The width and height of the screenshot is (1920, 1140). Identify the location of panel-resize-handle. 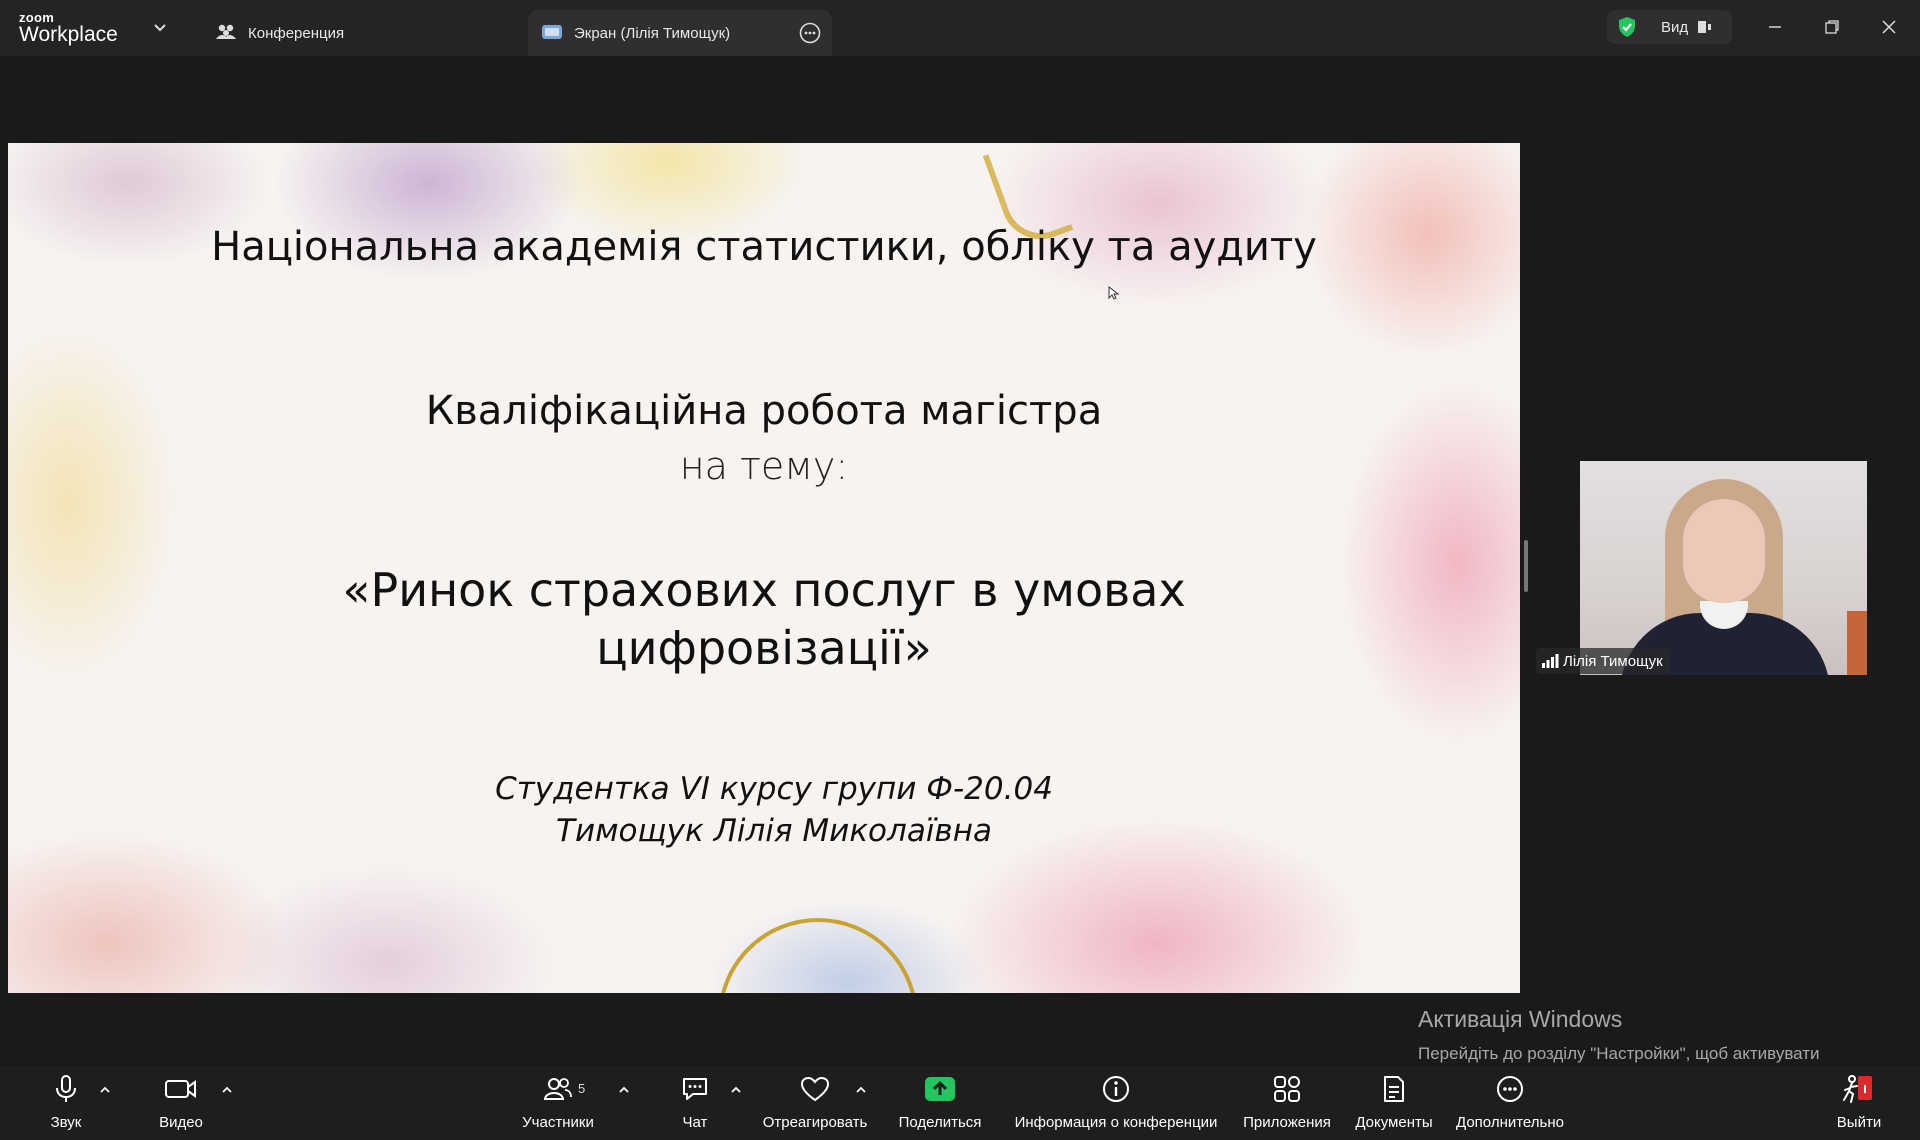
(1526, 566).